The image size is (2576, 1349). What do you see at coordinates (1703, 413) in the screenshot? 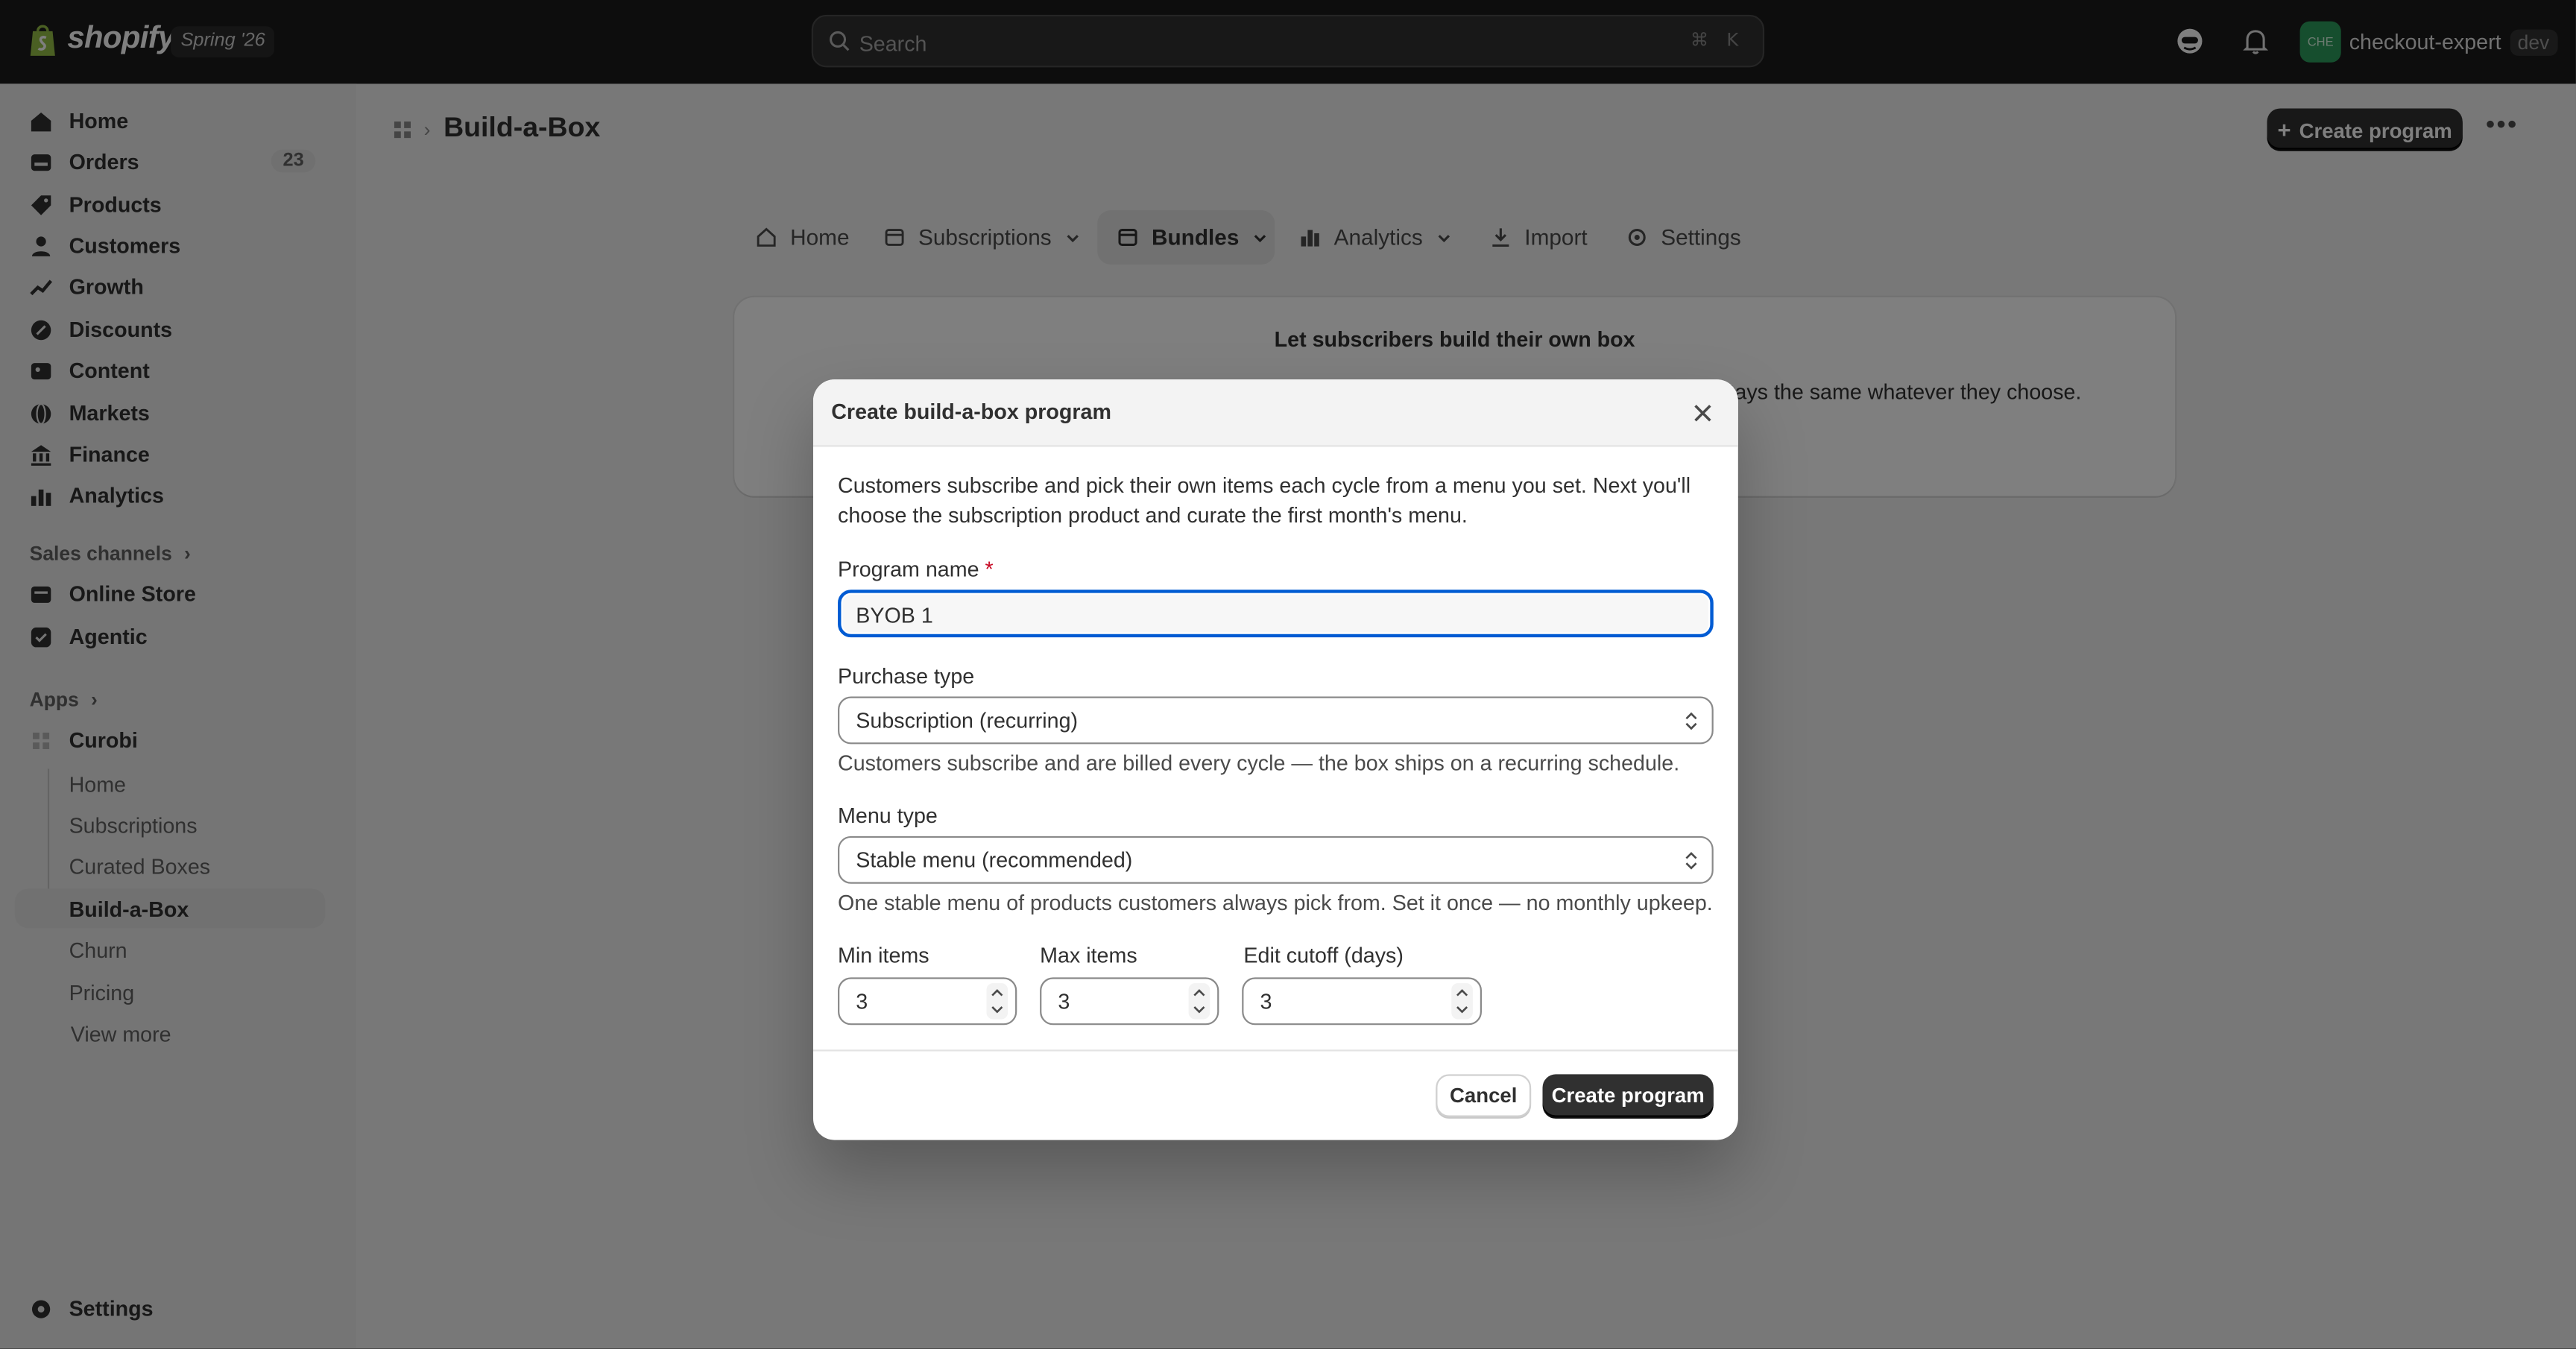
I see `close-icon` at bounding box center [1703, 413].